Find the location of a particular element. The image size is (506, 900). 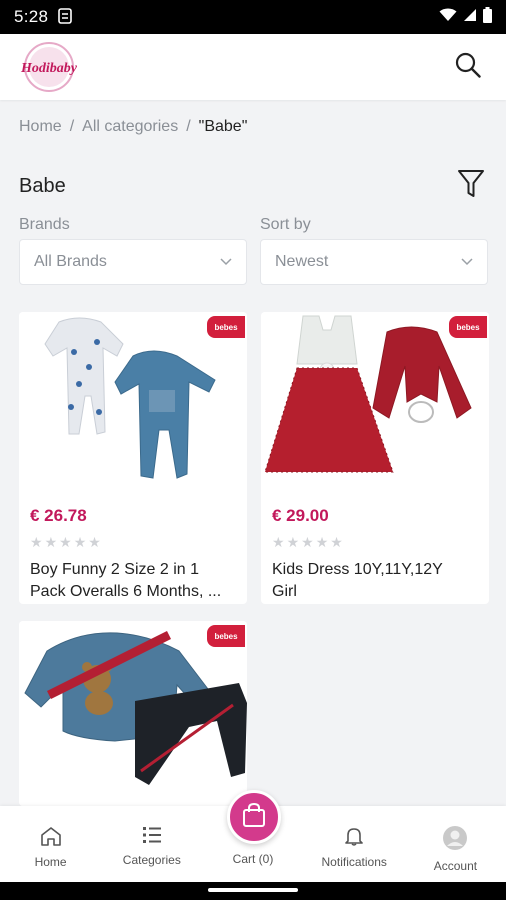

nav-notifications-label: Notifications is located at coordinates (354, 862).